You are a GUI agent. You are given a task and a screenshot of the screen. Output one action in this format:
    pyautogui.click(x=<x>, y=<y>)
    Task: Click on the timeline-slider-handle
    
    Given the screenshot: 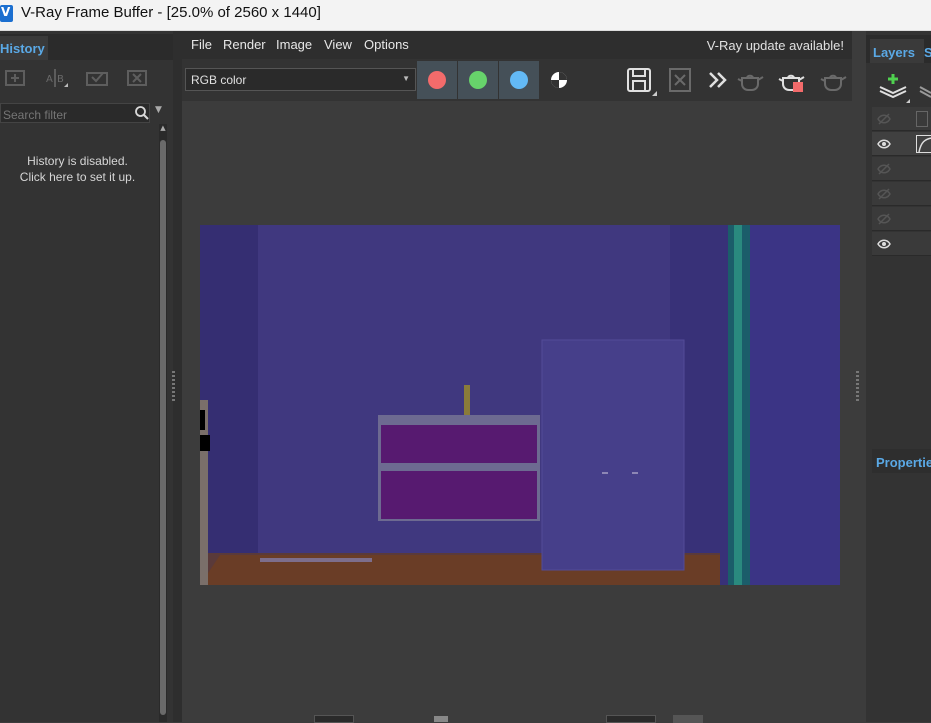 What is the action you would take?
    pyautogui.click(x=441, y=719)
    